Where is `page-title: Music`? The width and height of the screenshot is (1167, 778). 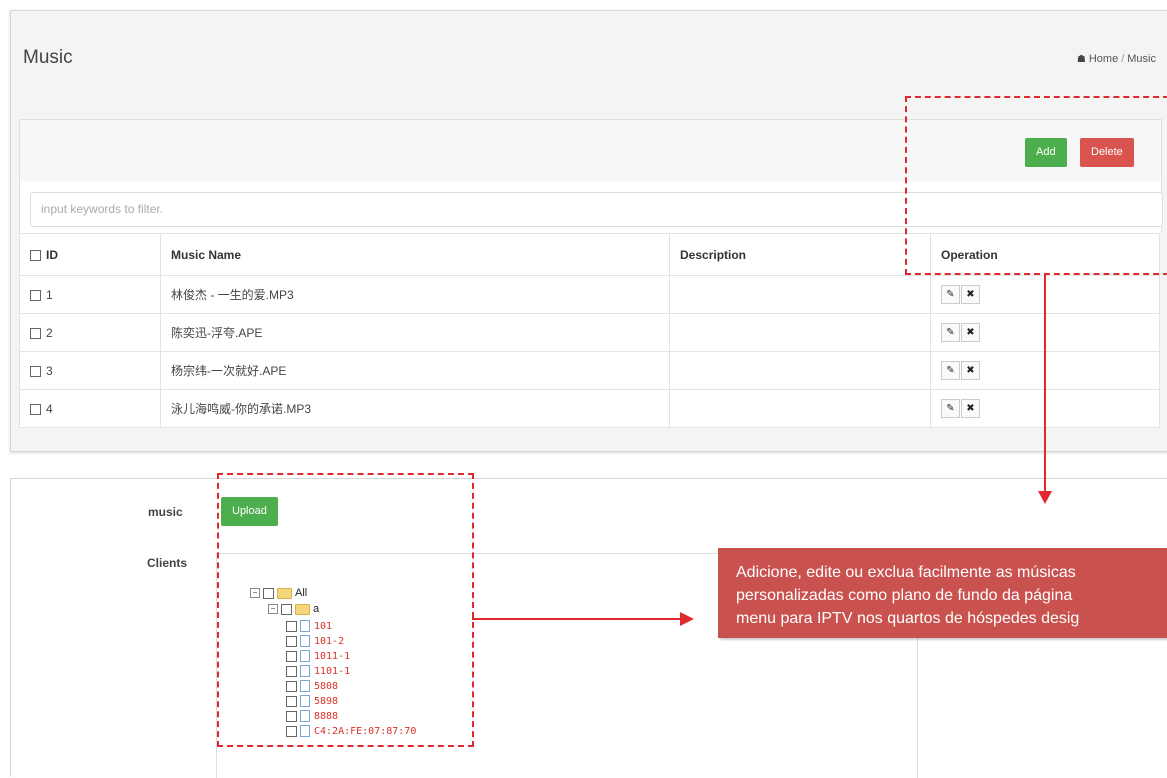
page-title: Music is located at coordinates (48, 57).